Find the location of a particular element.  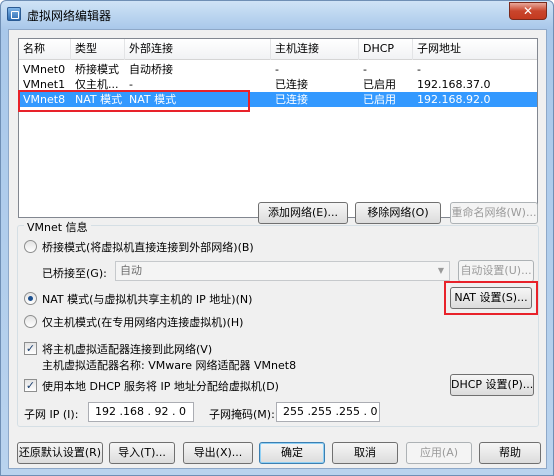

dhcp-checkbox: ✓ is located at coordinates (30, 385).